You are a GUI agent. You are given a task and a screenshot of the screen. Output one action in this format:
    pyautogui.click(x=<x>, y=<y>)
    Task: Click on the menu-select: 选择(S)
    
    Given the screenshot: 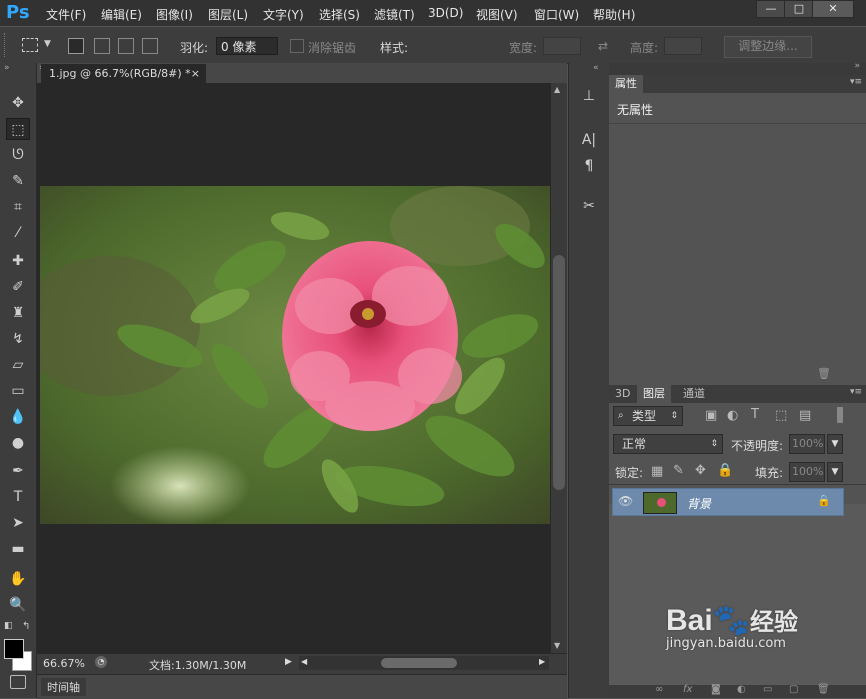 What is the action you would take?
    pyautogui.click(x=339, y=14)
    